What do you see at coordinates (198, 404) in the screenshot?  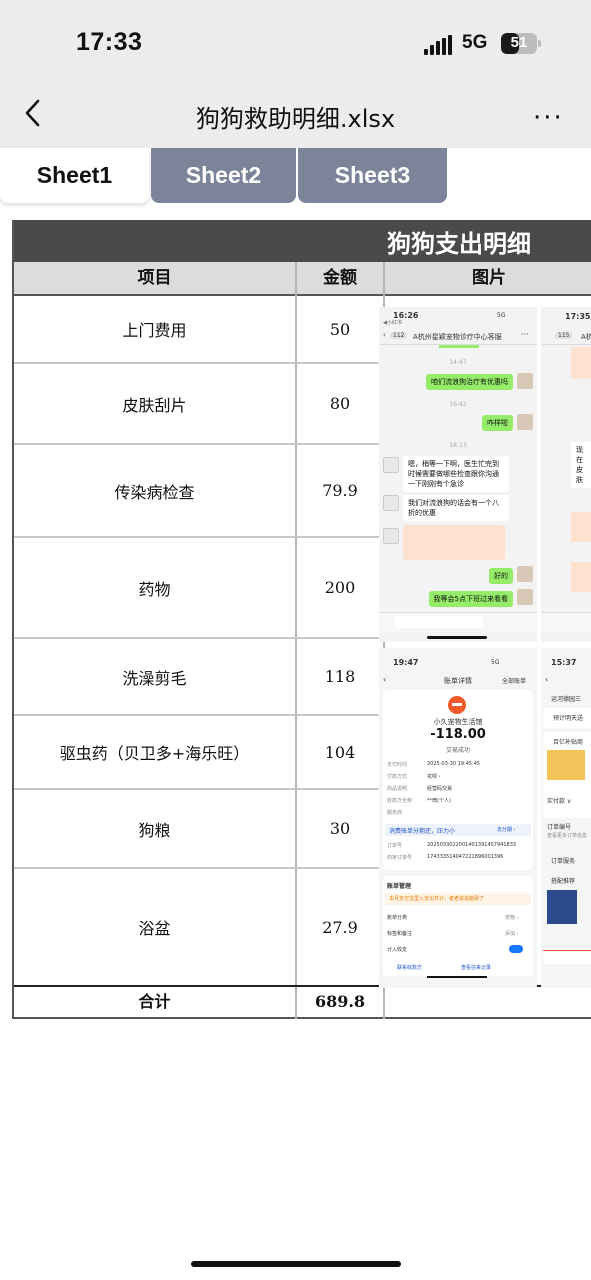 I see `table-row: 皮肤刮片 80` at bounding box center [198, 404].